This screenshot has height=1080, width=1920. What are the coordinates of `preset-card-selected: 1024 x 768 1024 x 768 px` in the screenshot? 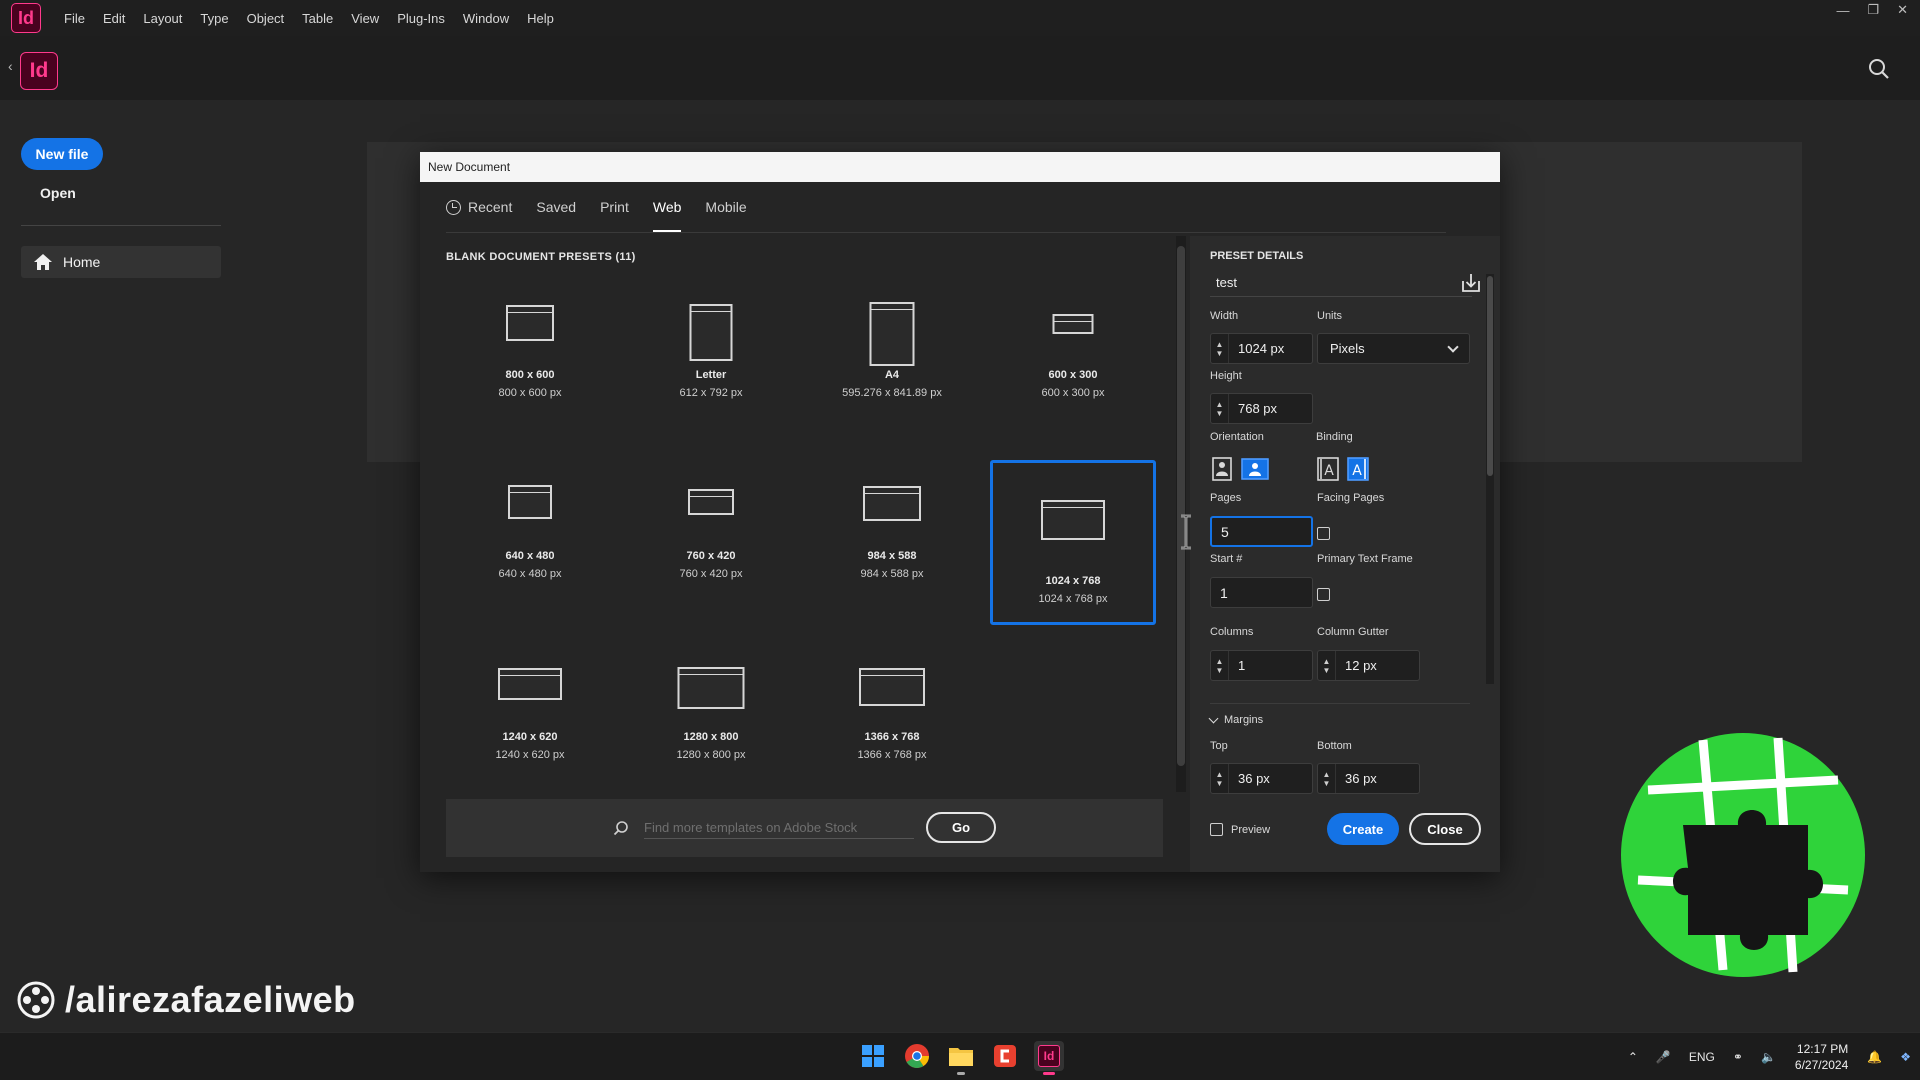 It's located at (1073, 542).